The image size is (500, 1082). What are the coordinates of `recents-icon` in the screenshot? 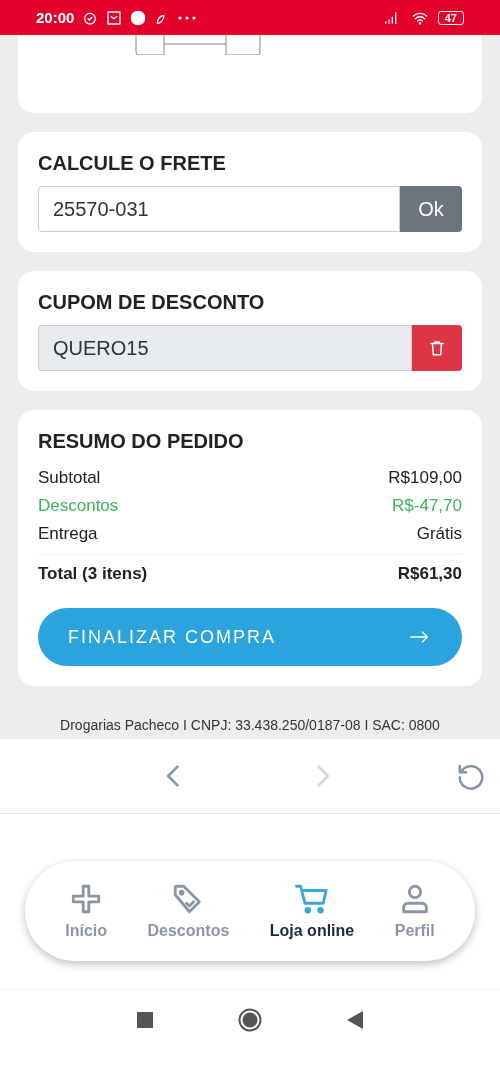 It's located at (145, 1019).